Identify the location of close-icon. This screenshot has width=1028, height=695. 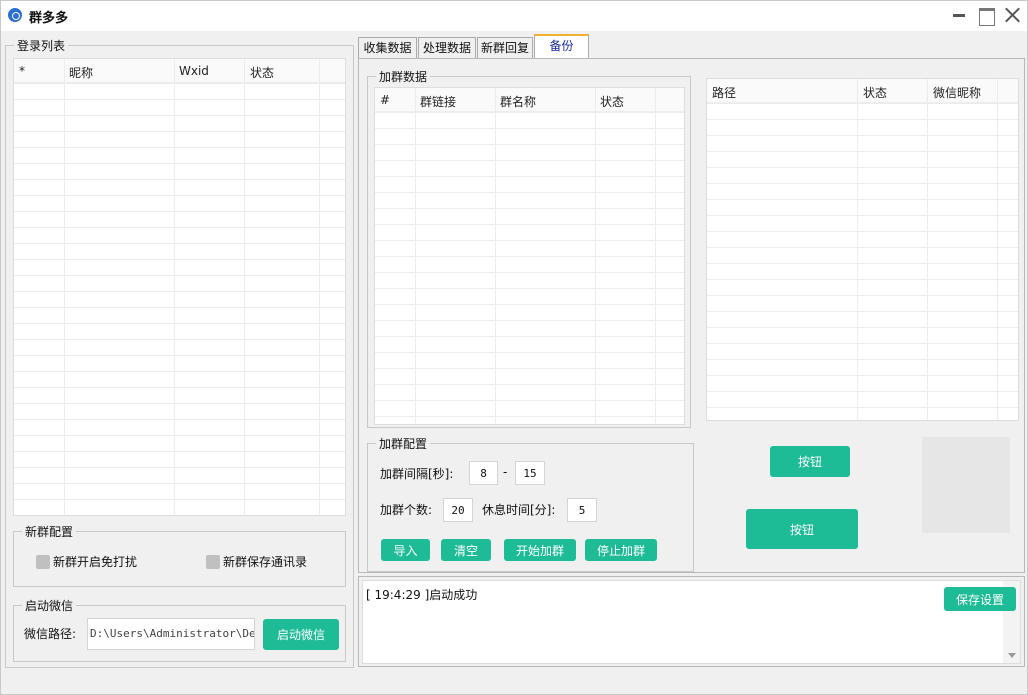
(1013, 16).